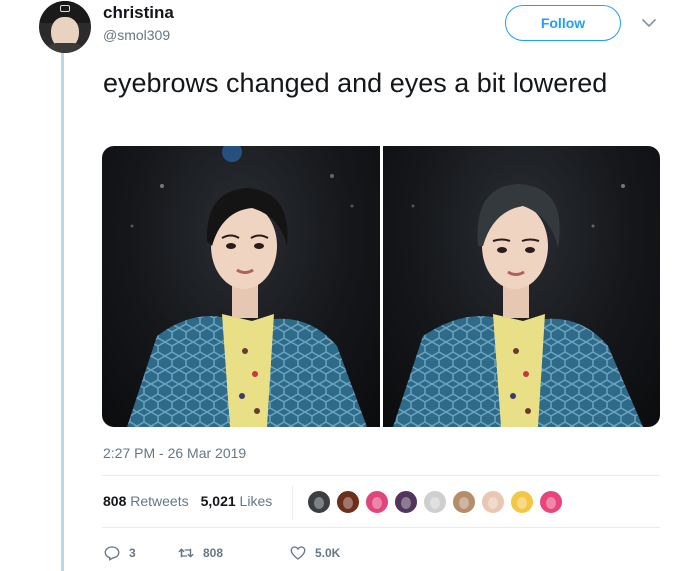 The image size is (700, 571). Describe the element at coordinates (62, 309) in the screenshot. I see `thread-line` at that location.